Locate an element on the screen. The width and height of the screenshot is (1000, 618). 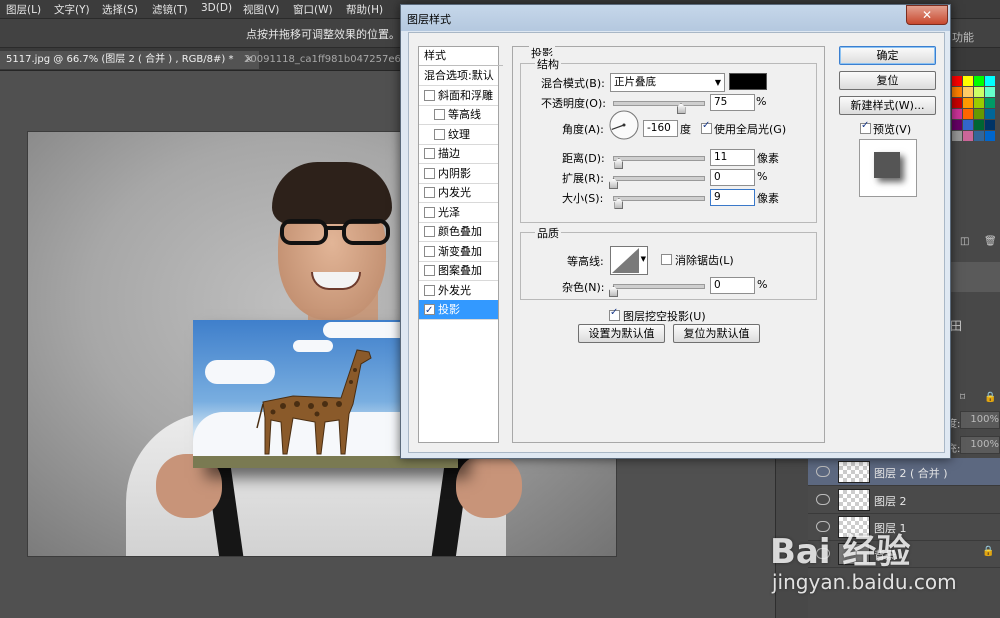
menu-help: 帮助(H) is located at coordinates (364, 9).